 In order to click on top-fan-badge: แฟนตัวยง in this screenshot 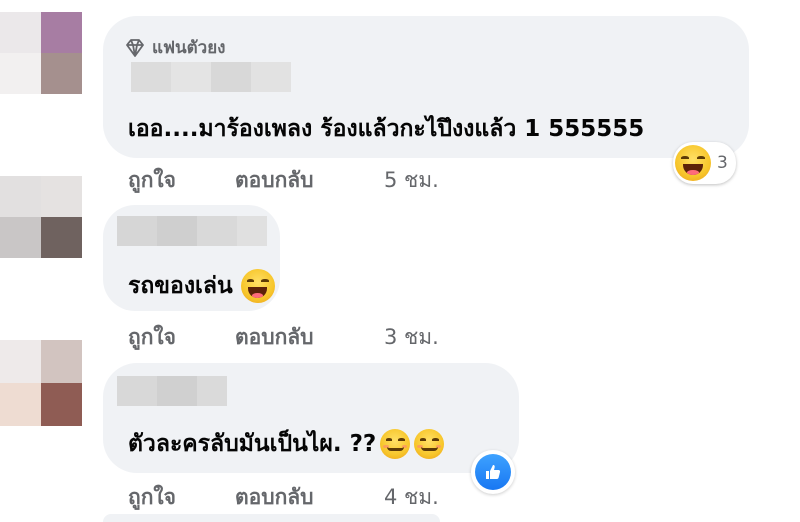, I will do `click(175, 47)`.